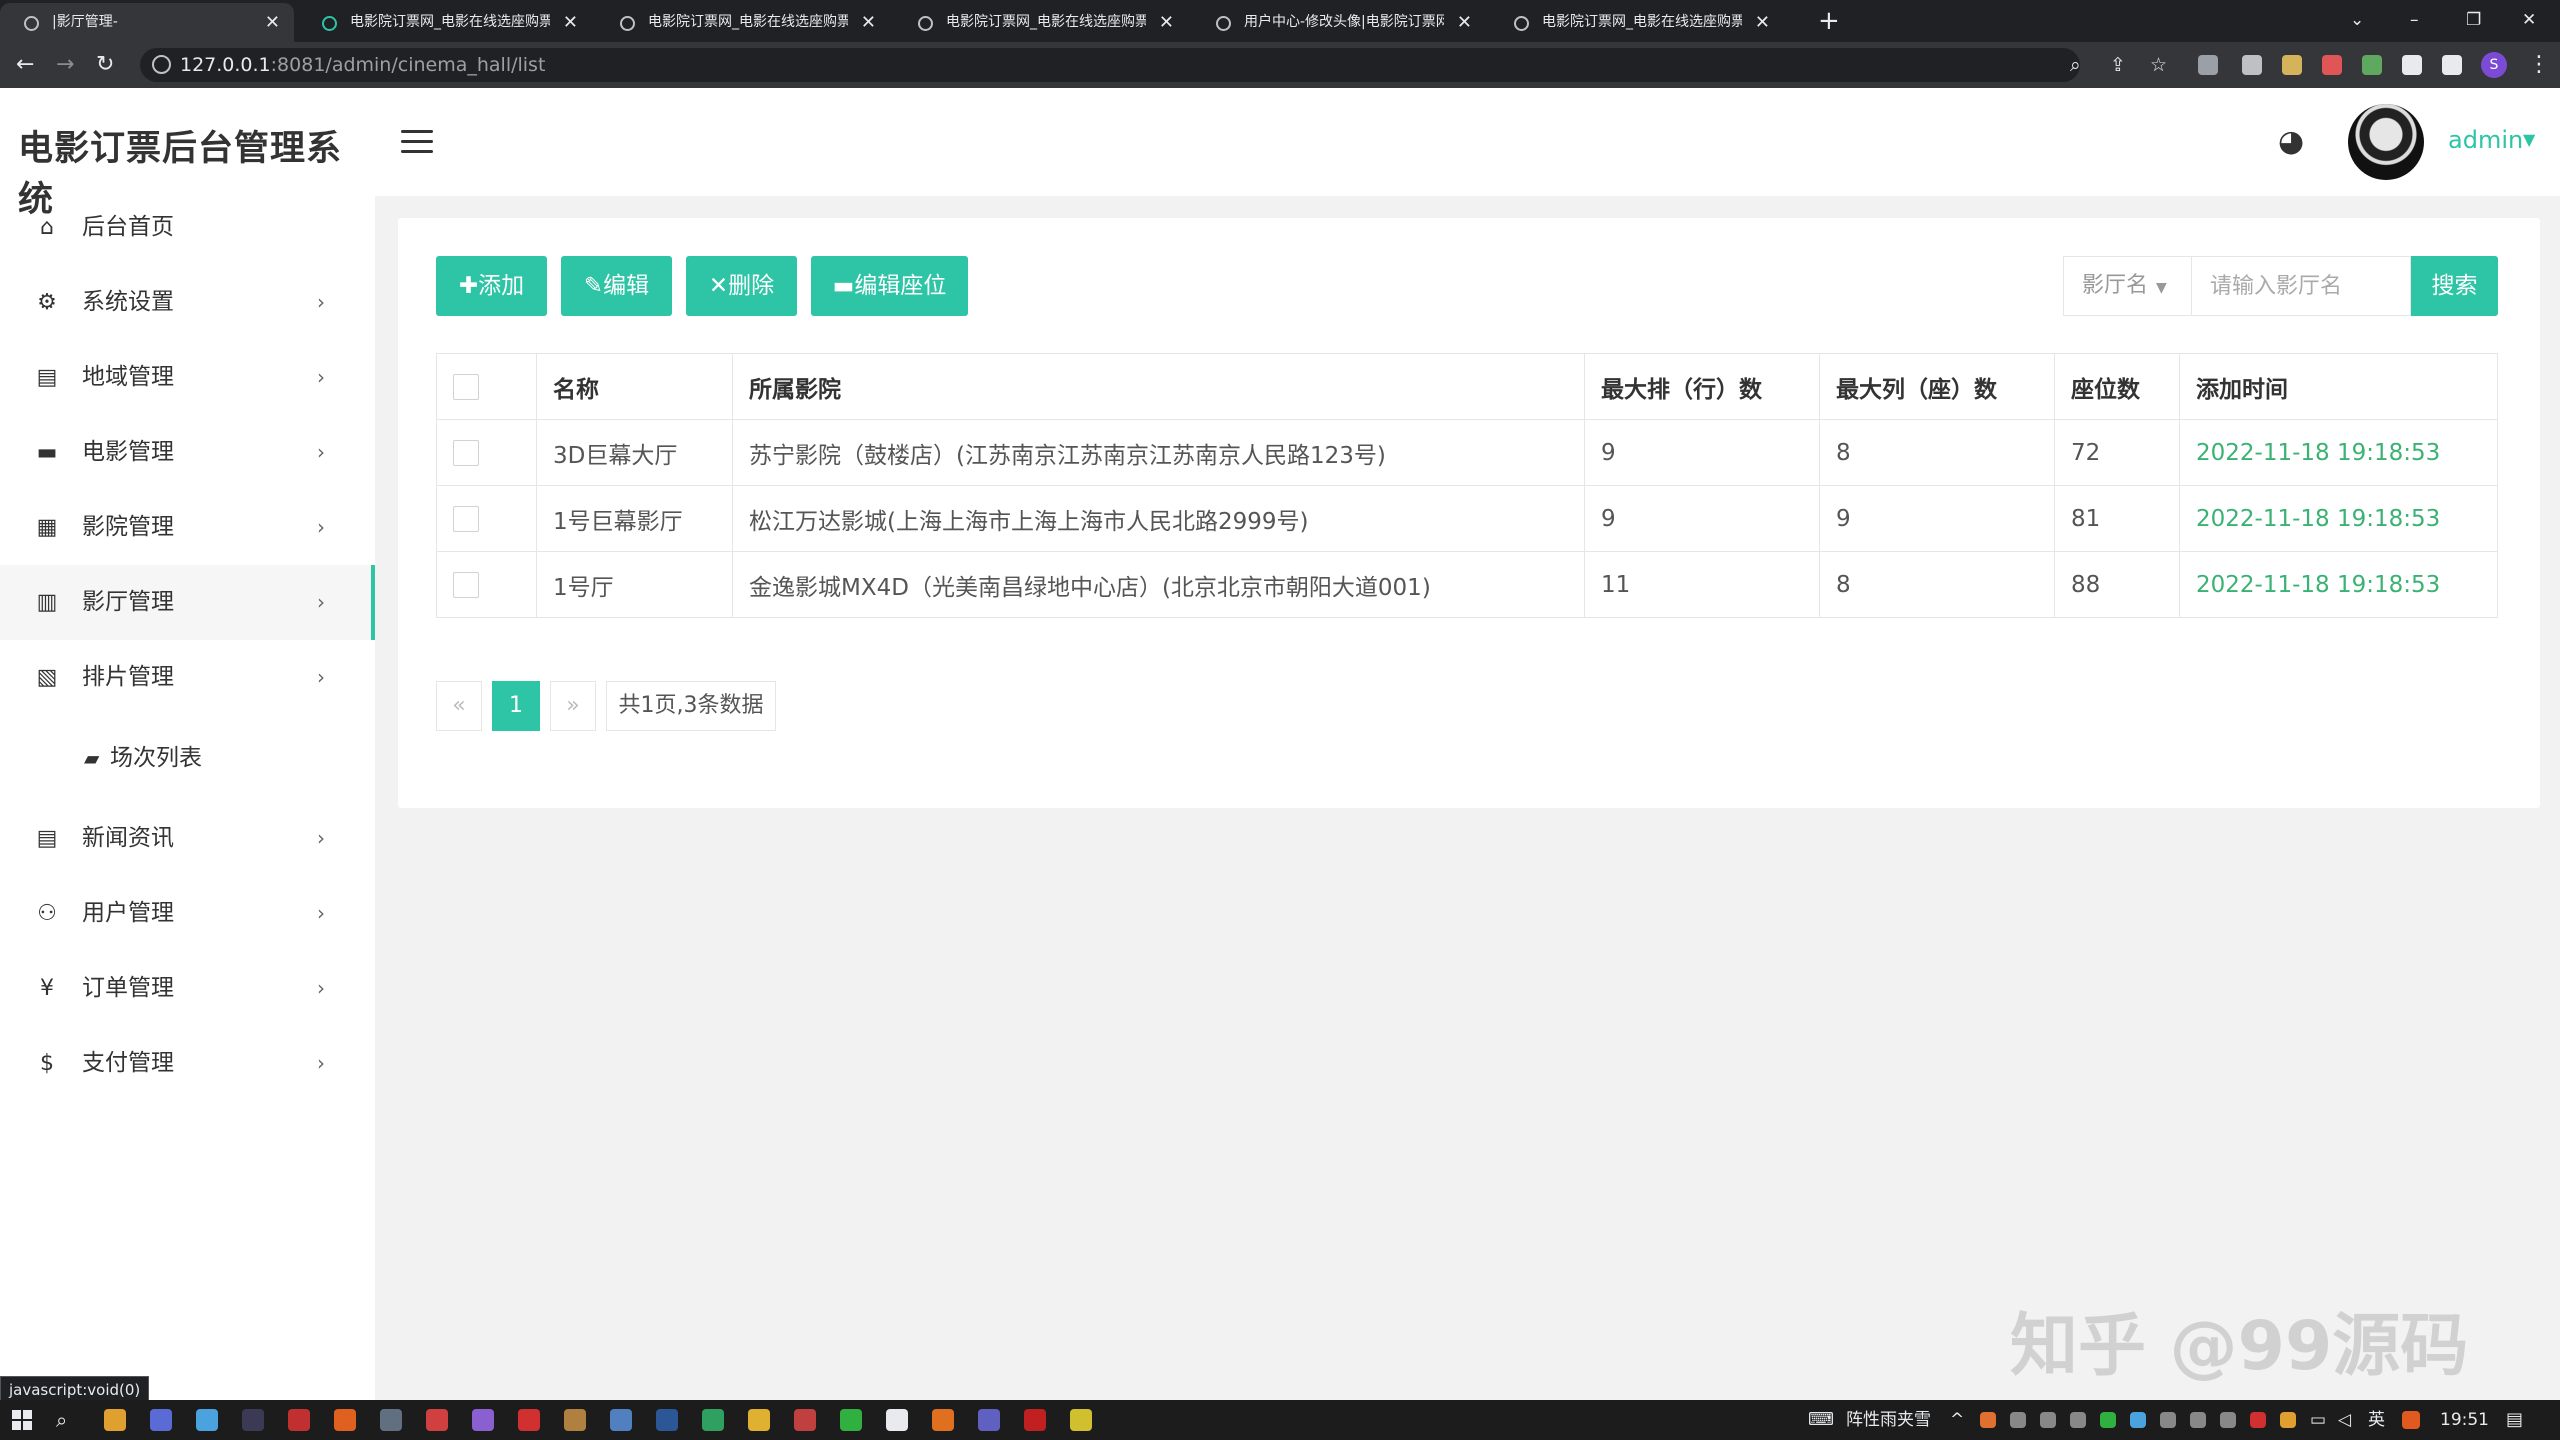 The image size is (2560, 1440). Describe the element at coordinates (2454, 286) in the screenshot. I see `search-button: 搜索` at that location.